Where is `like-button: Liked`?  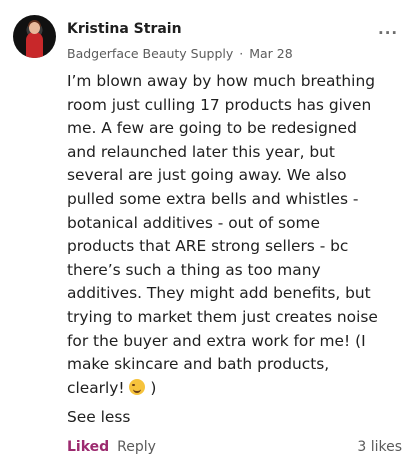 like-button: Liked is located at coordinates (88, 447).